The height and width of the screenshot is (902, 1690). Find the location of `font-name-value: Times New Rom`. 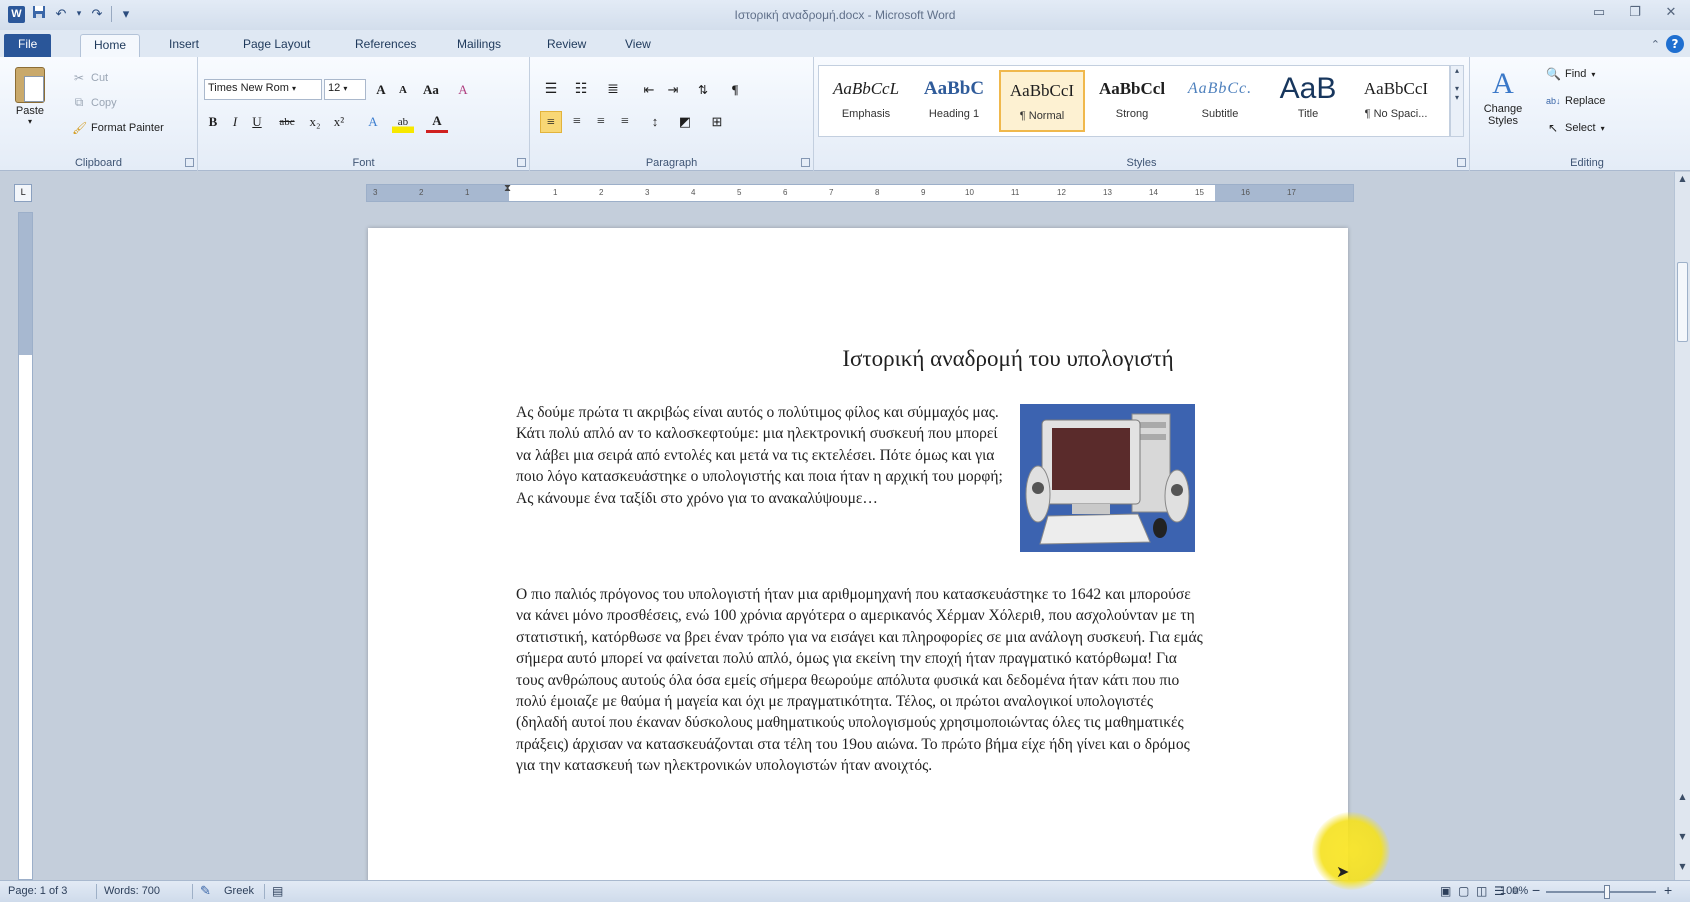

font-name-value: Times New Rom is located at coordinates (248, 88).